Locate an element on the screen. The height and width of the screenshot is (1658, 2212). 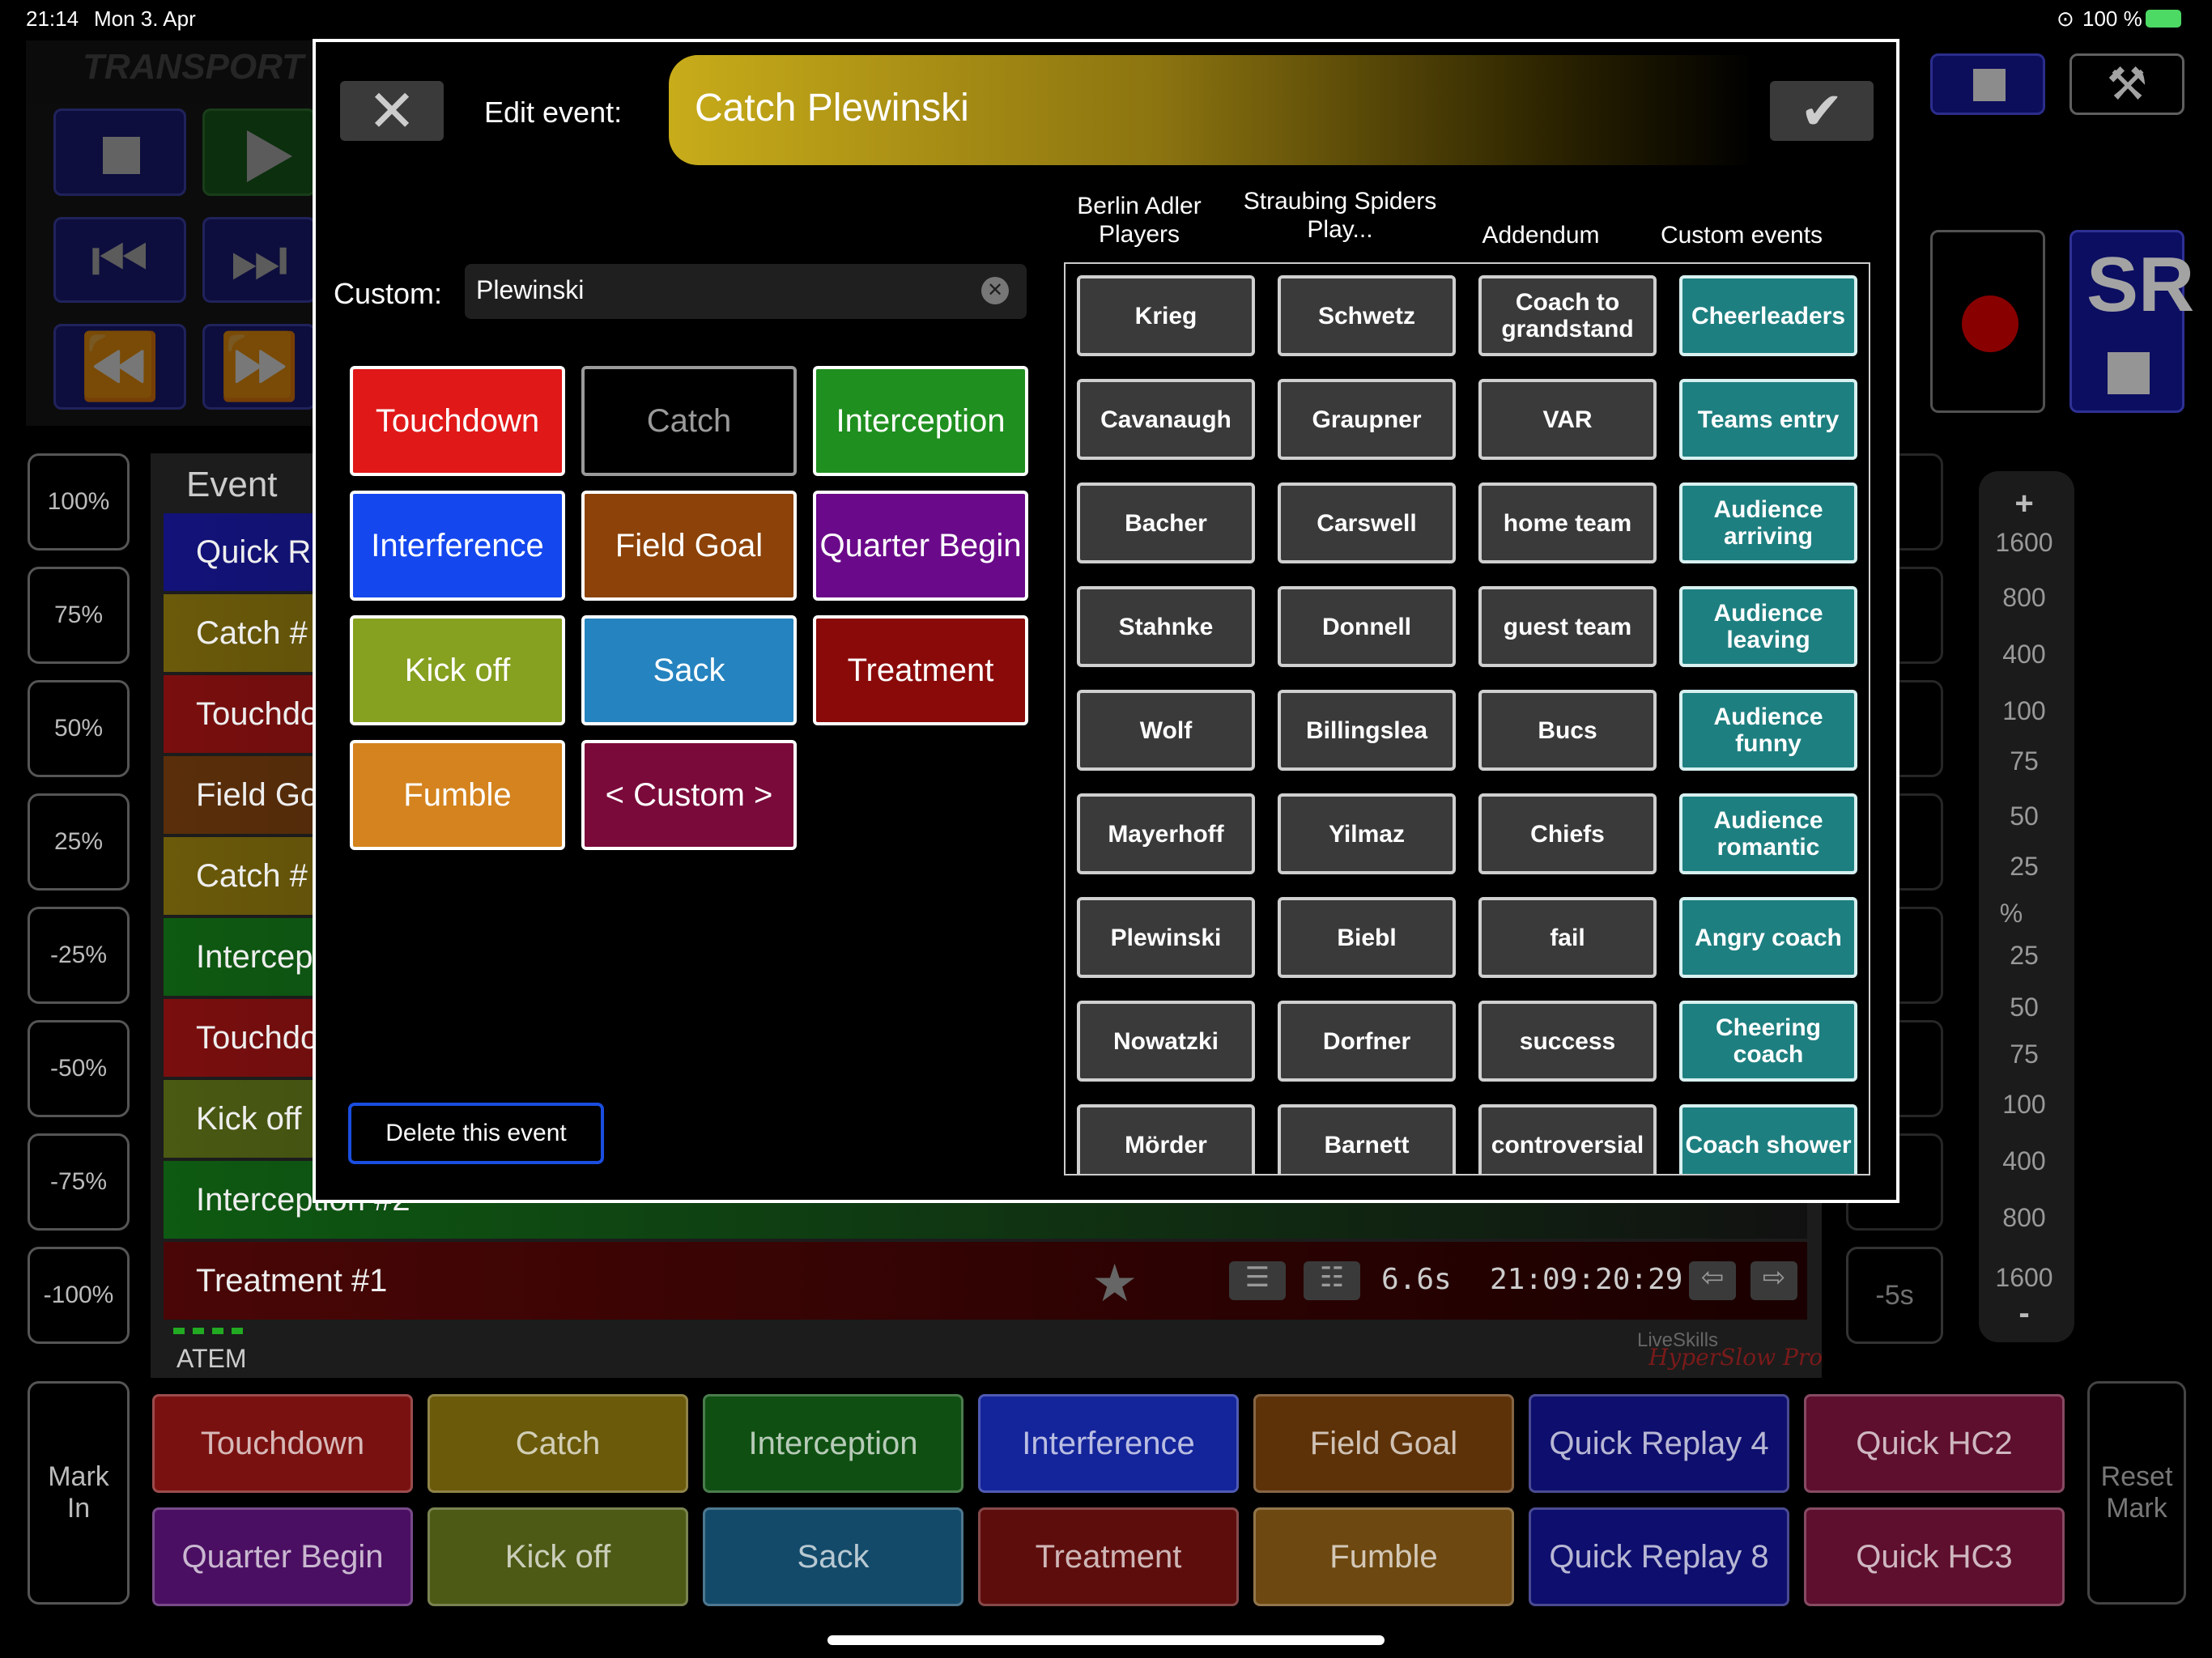
quick-event-button: Quarter Begin is located at coordinates (282, 1556).